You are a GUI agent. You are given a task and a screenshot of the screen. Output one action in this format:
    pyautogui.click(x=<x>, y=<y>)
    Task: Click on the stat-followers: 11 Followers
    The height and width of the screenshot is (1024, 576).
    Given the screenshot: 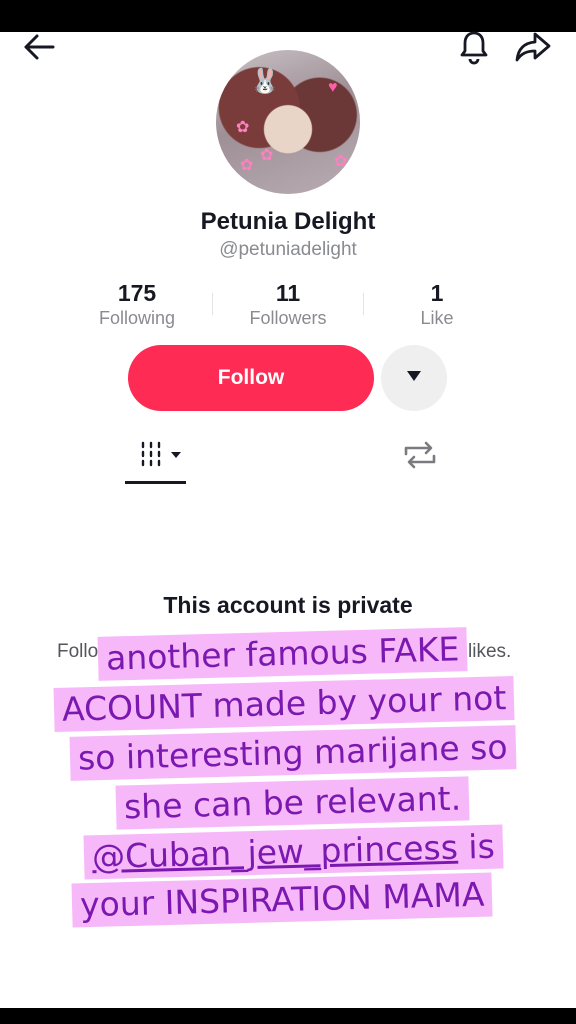 What is the action you would take?
    pyautogui.click(x=288, y=305)
    